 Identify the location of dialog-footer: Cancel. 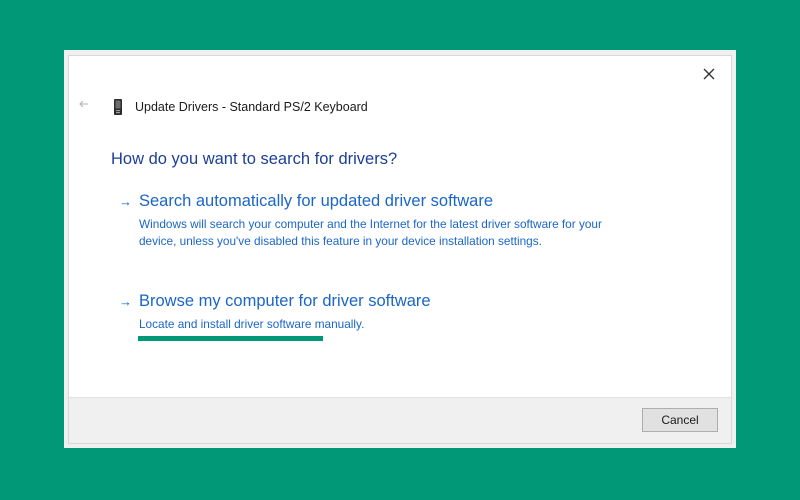
(400, 420).